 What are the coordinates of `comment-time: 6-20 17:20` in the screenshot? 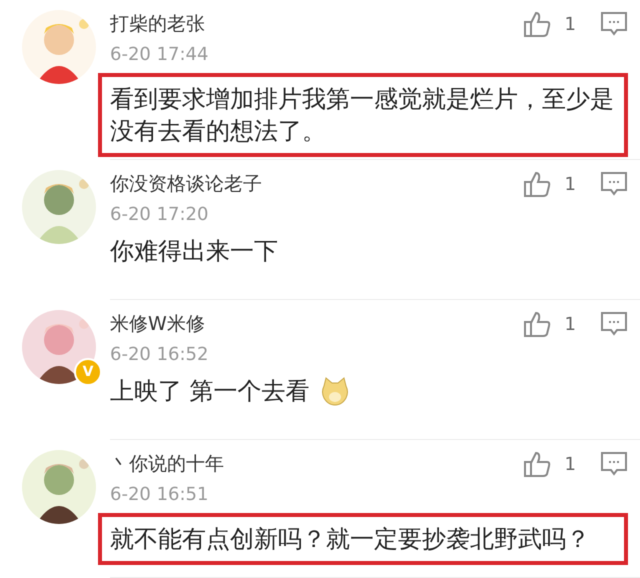 It's located at (160, 214).